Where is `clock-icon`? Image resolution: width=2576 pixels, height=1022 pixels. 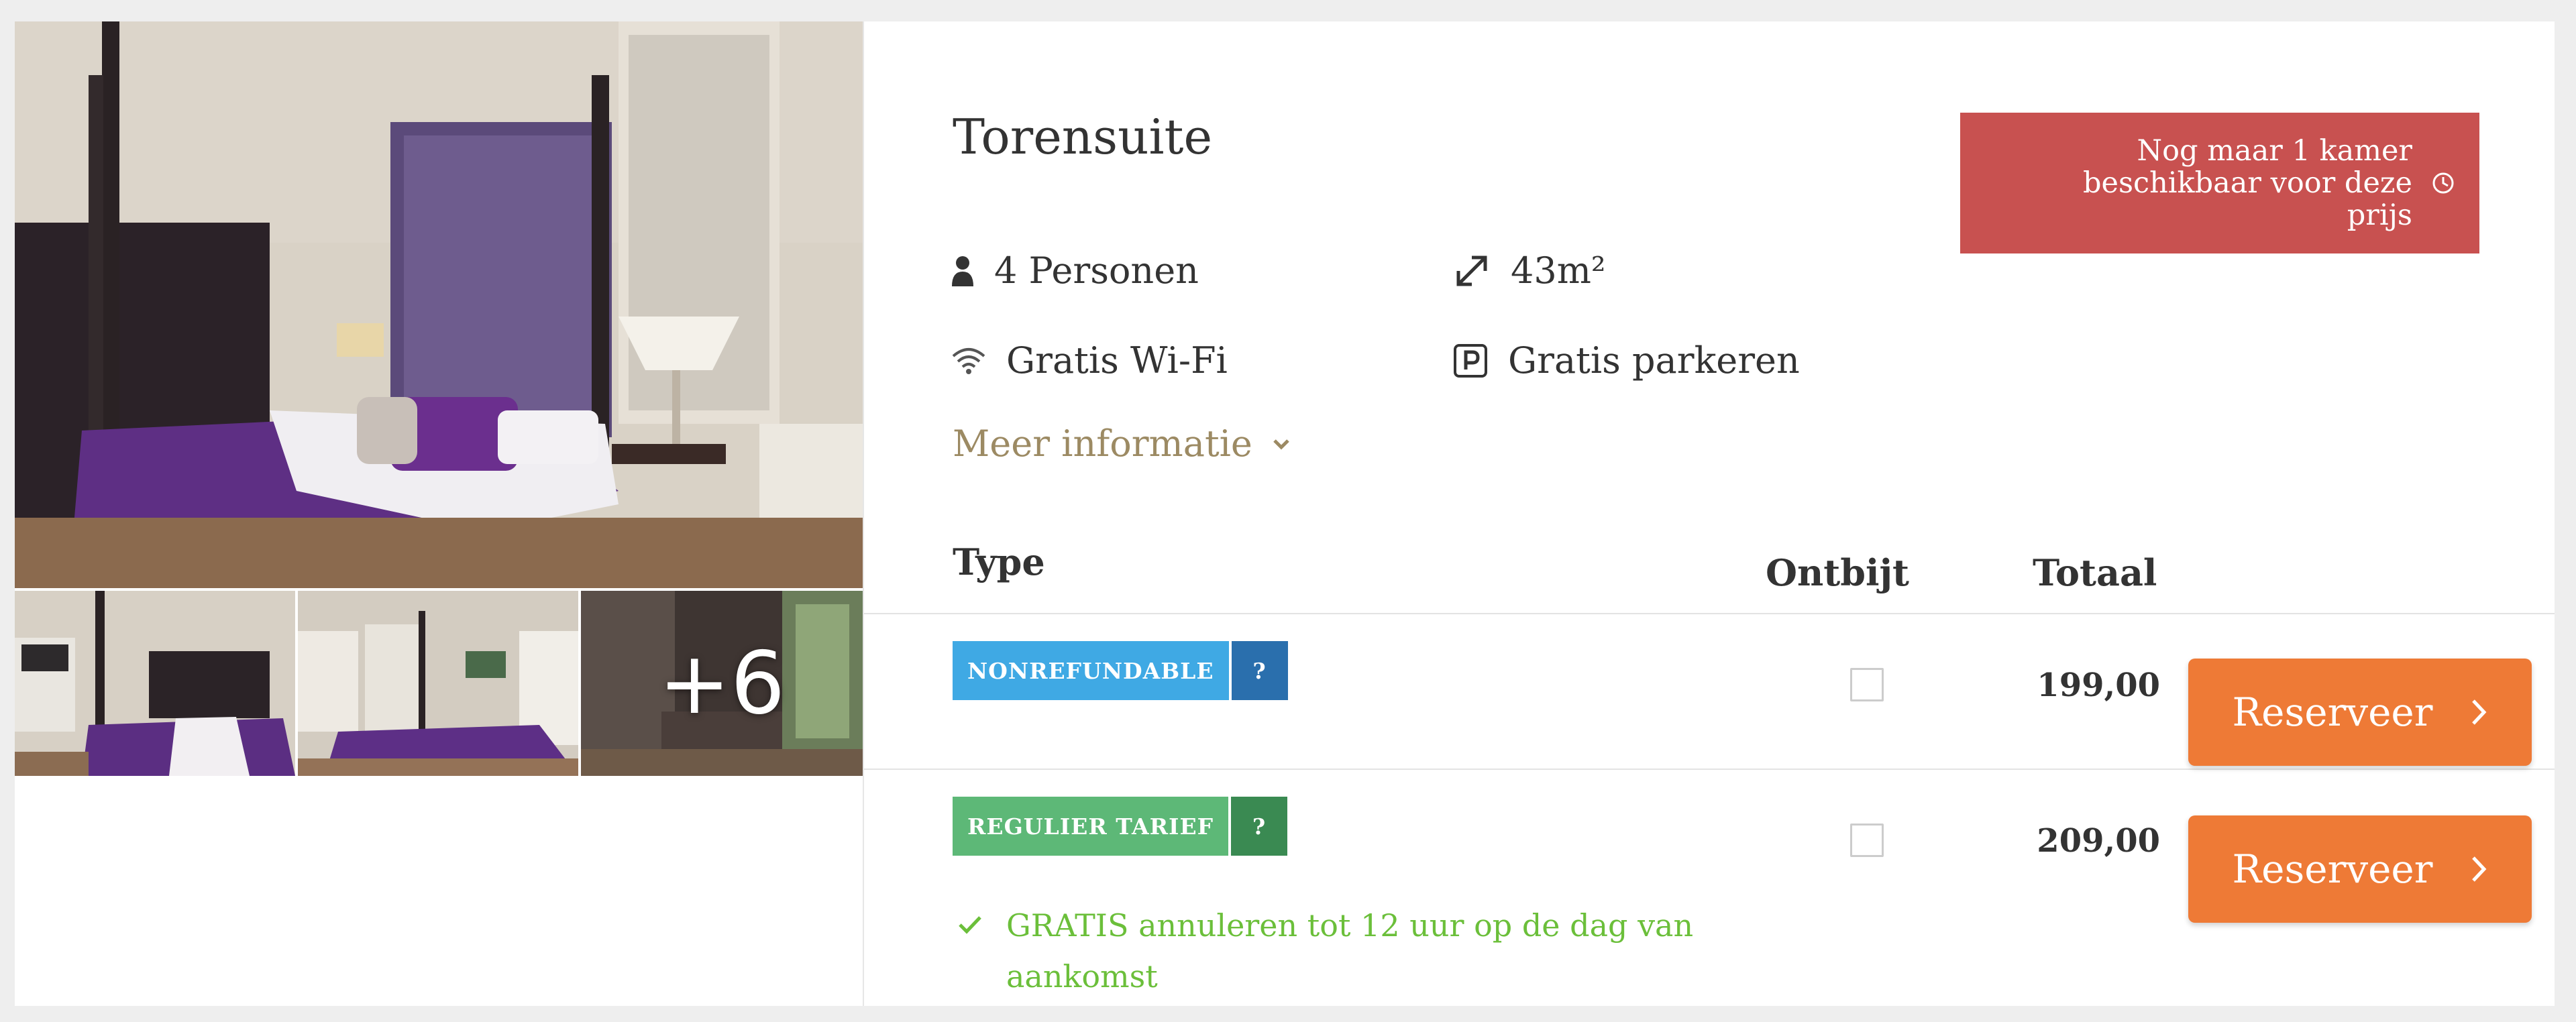
clock-icon is located at coordinates (2443, 183).